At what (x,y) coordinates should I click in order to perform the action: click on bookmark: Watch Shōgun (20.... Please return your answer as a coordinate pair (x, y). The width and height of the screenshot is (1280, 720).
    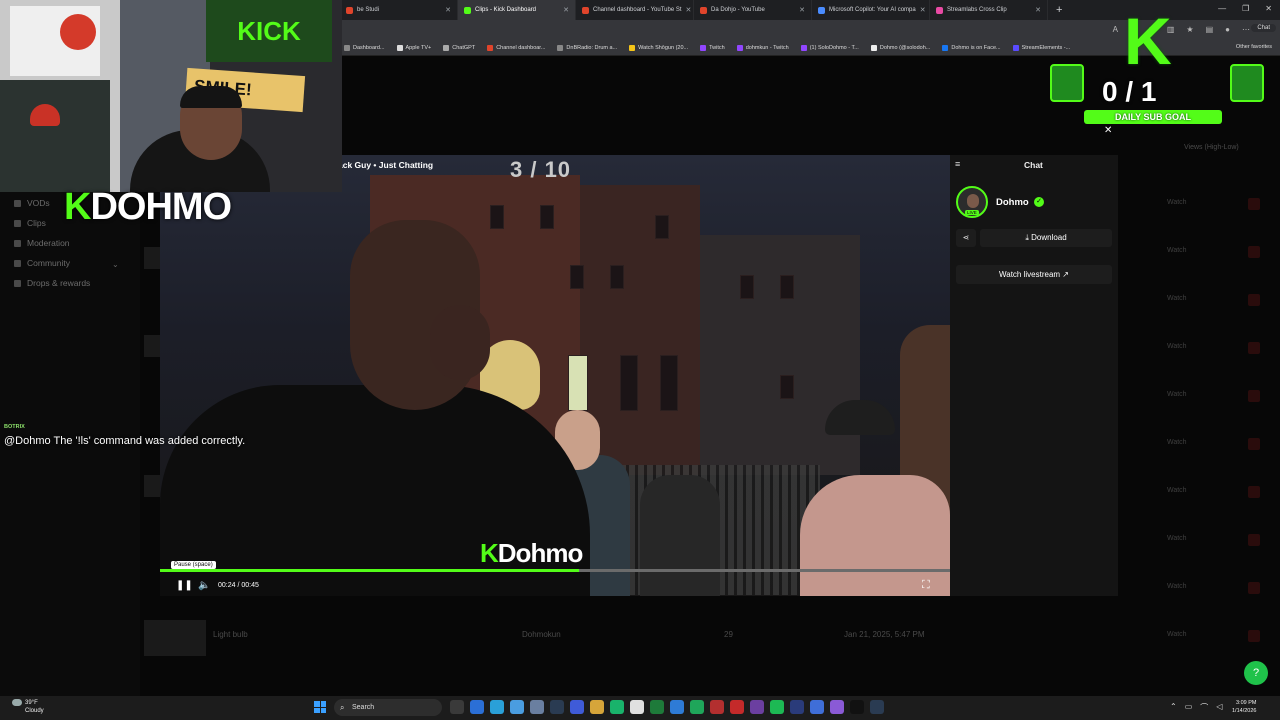
    Looking at the image, I should click on (658, 47).